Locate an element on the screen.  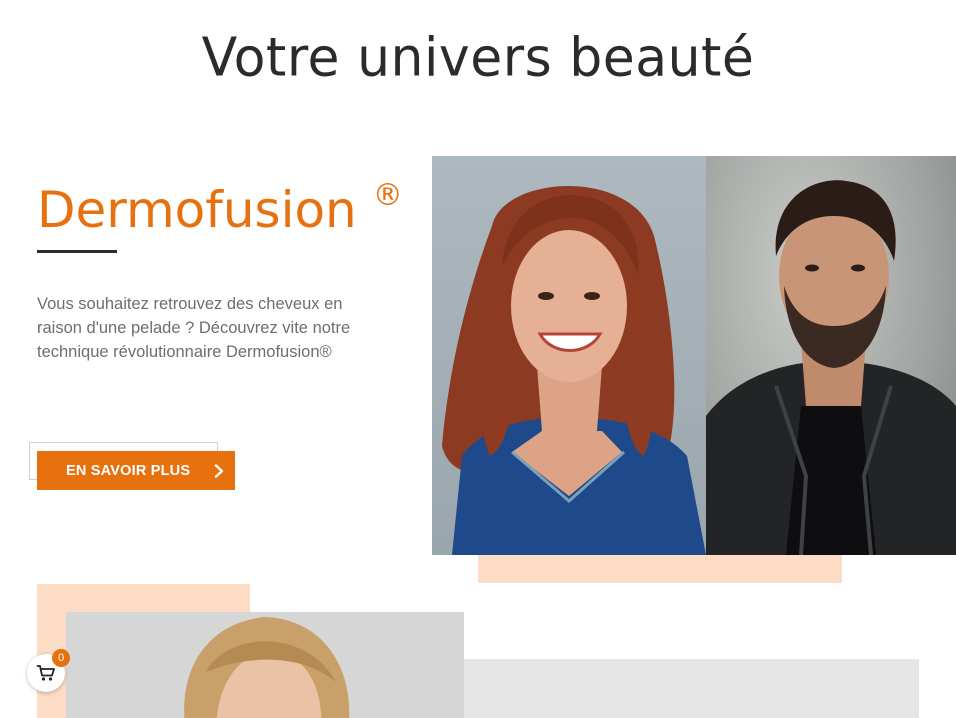
page-title: Votre univers beauté is located at coordinates (478, 58).